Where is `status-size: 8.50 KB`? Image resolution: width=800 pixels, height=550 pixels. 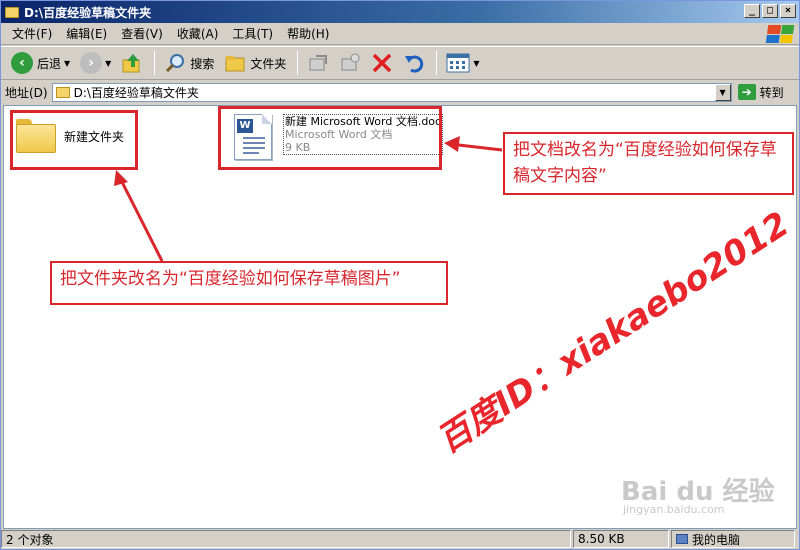
status-size: 8.50 KB is located at coordinates (621, 539).